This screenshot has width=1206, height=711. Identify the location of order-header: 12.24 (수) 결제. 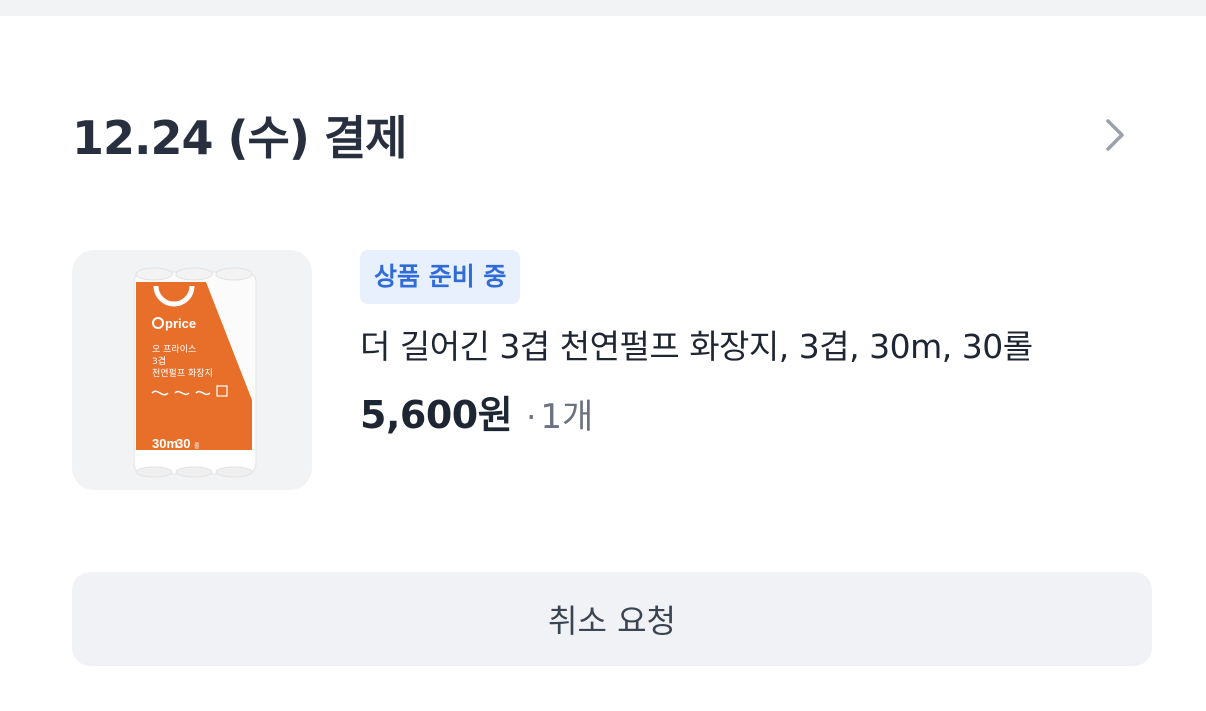
(607, 135).